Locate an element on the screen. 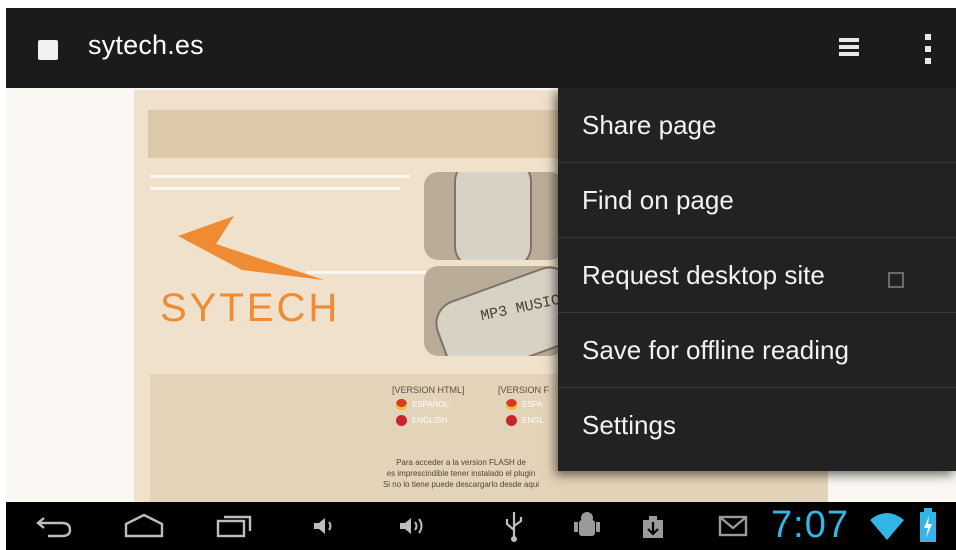  wifi-icon is located at coordinates (887, 526).